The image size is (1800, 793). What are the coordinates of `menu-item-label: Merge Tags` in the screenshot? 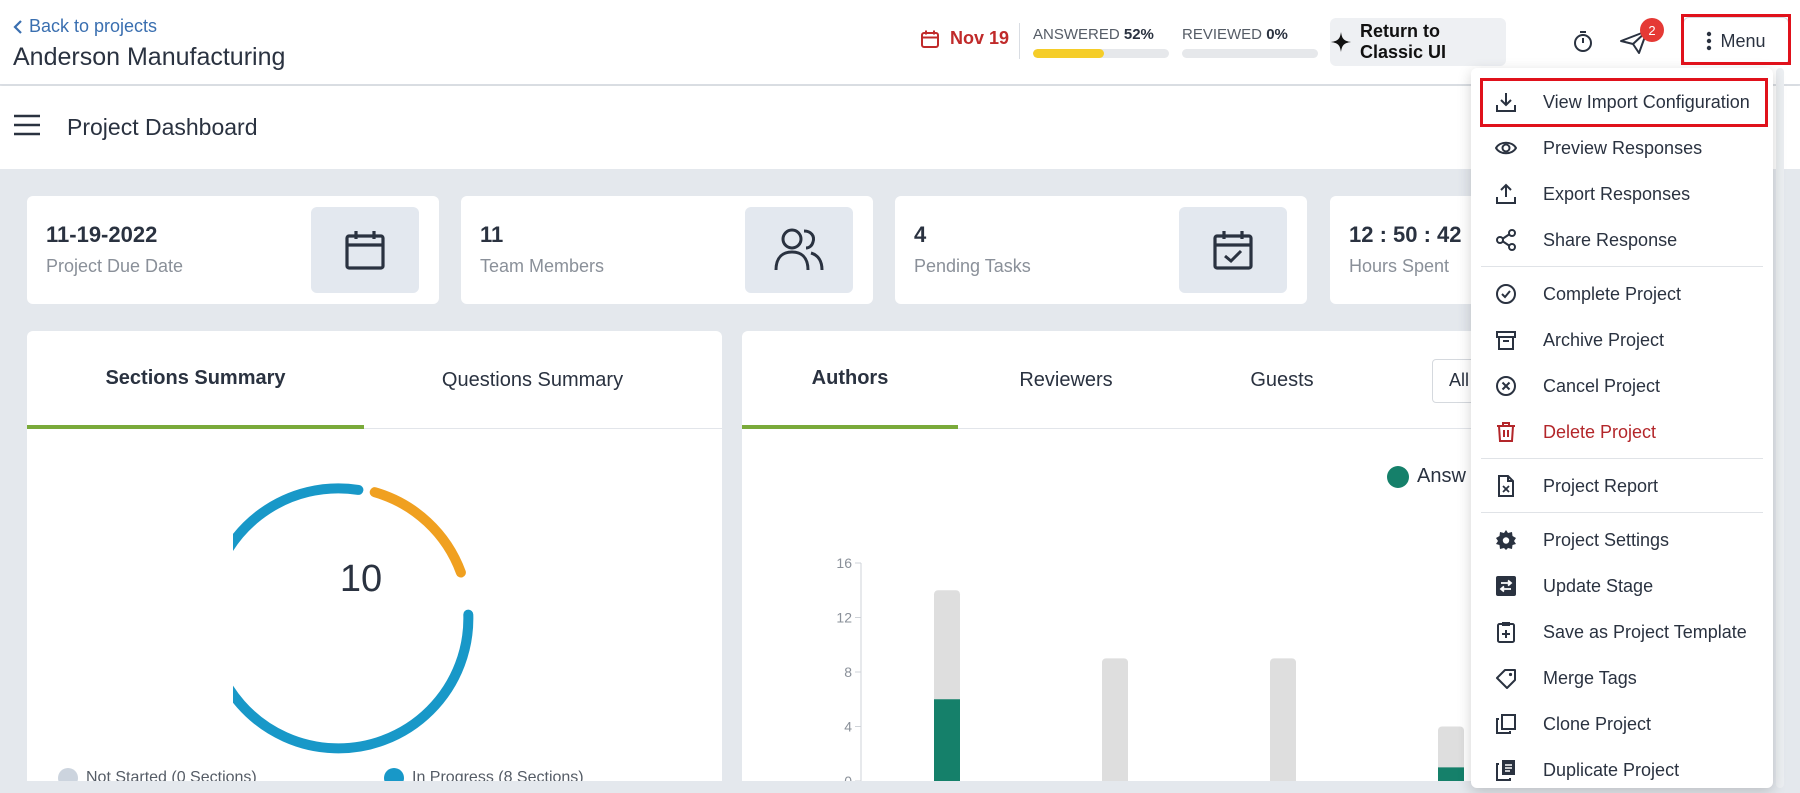 It's located at (1590, 677).